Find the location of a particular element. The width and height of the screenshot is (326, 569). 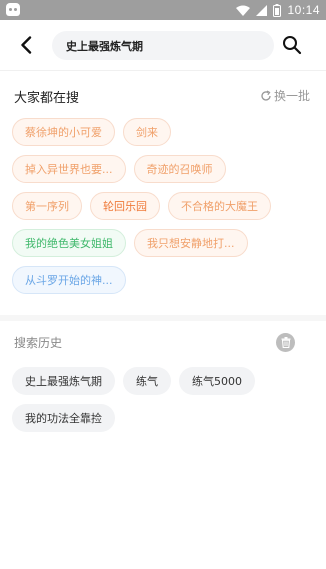

search-history-chips: 史上最强炼气期 练气 练气5000 我的功法全靠捡 is located at coordinates (162, 404).